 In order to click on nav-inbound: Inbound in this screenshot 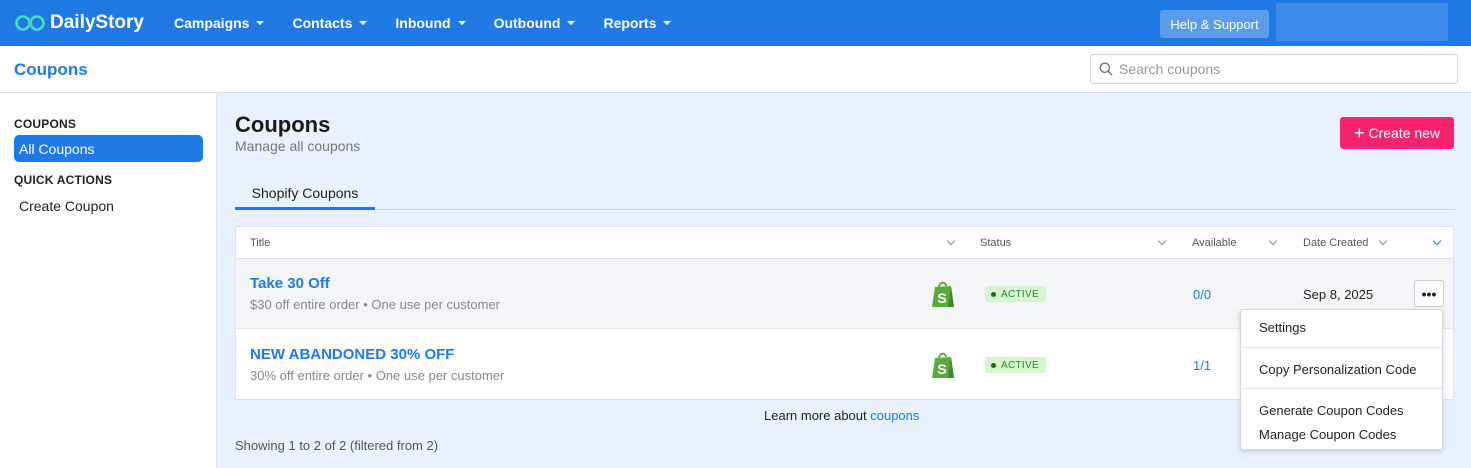, I will do `click(430, 23)`.